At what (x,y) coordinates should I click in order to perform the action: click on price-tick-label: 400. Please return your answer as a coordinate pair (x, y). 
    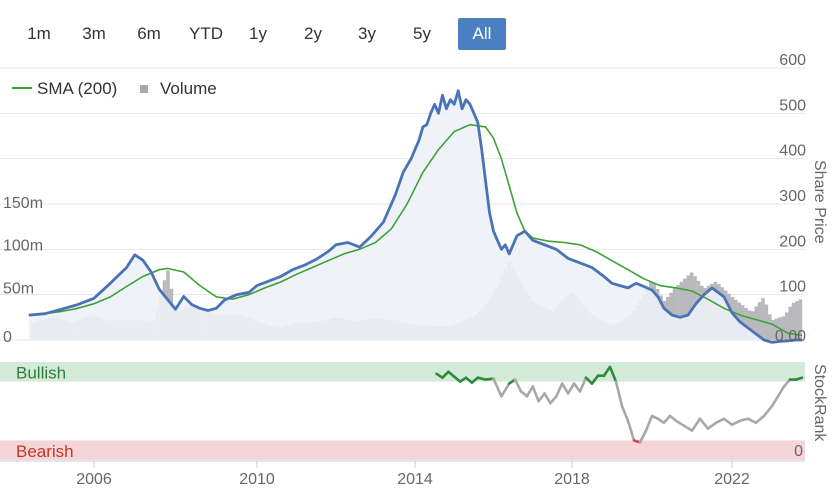
    Looking at the image, I should click on (792, 151).